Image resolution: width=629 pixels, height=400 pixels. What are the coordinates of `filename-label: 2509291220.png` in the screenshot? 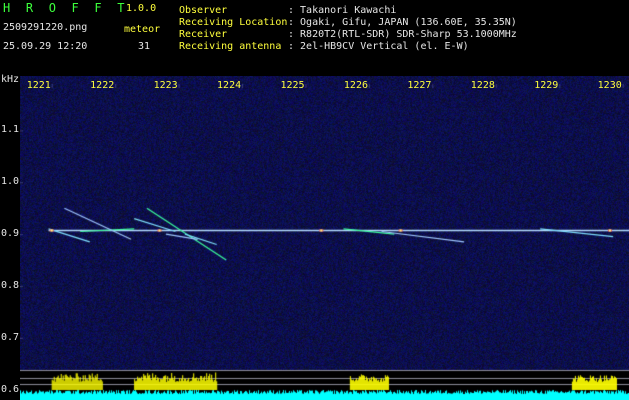 It's located at (45, 27).